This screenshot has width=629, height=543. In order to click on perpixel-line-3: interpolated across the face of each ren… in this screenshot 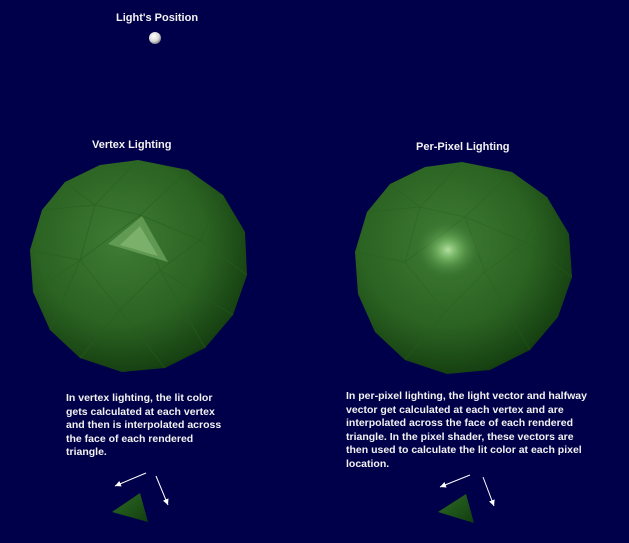, I will do `click(459, 423)`.